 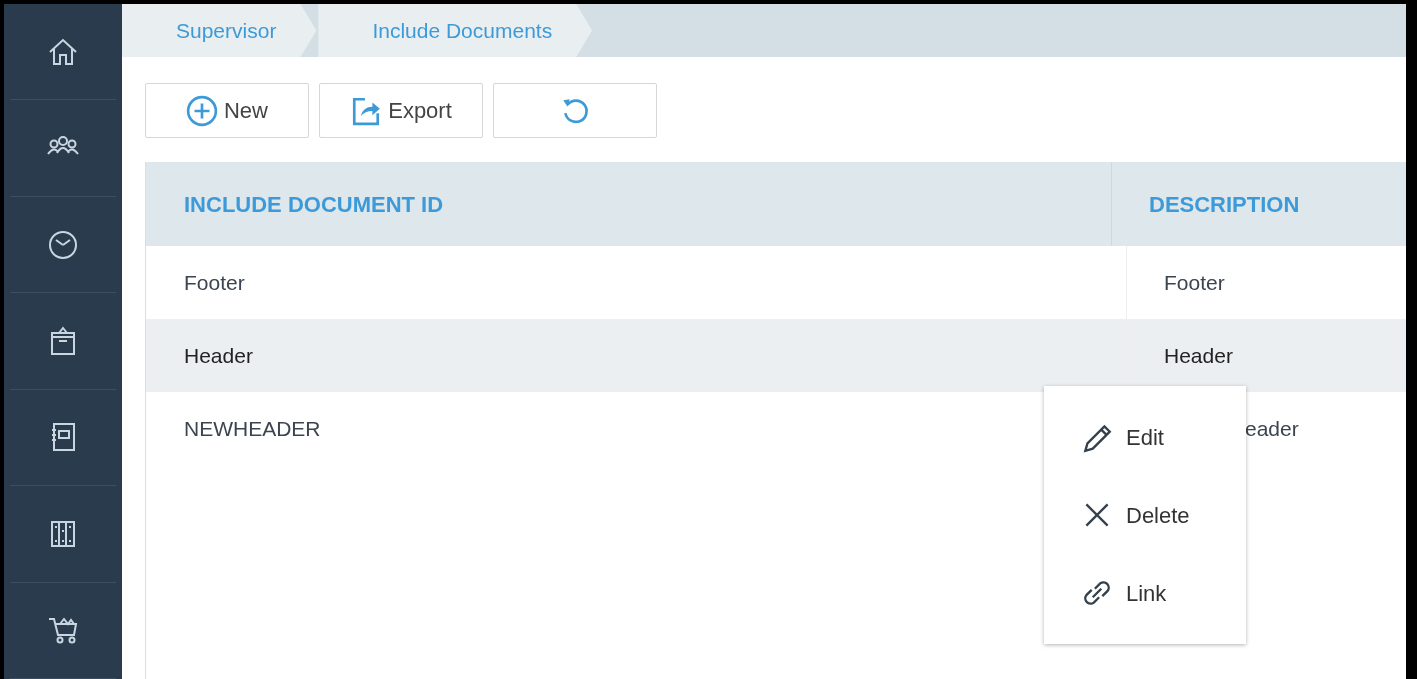 What do you see at coordinates (1224, 204) in the screenshot?
I see `column-header: DESCRIPTION` at bounding box center [1224, 204].